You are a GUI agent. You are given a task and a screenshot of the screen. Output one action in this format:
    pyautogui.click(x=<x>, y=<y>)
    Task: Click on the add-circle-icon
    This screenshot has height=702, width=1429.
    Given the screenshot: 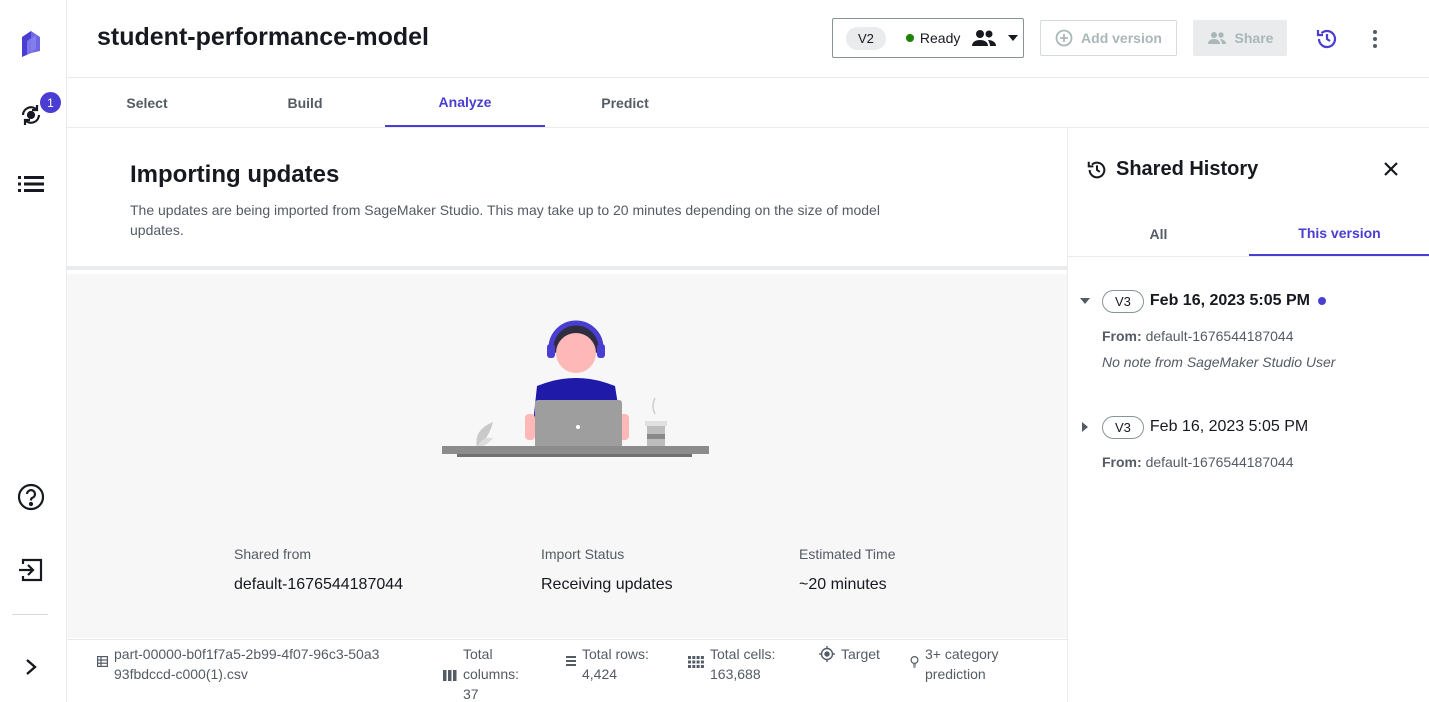 What is the action you would take?
    pyautogui.click(x=1064, y=38)
    